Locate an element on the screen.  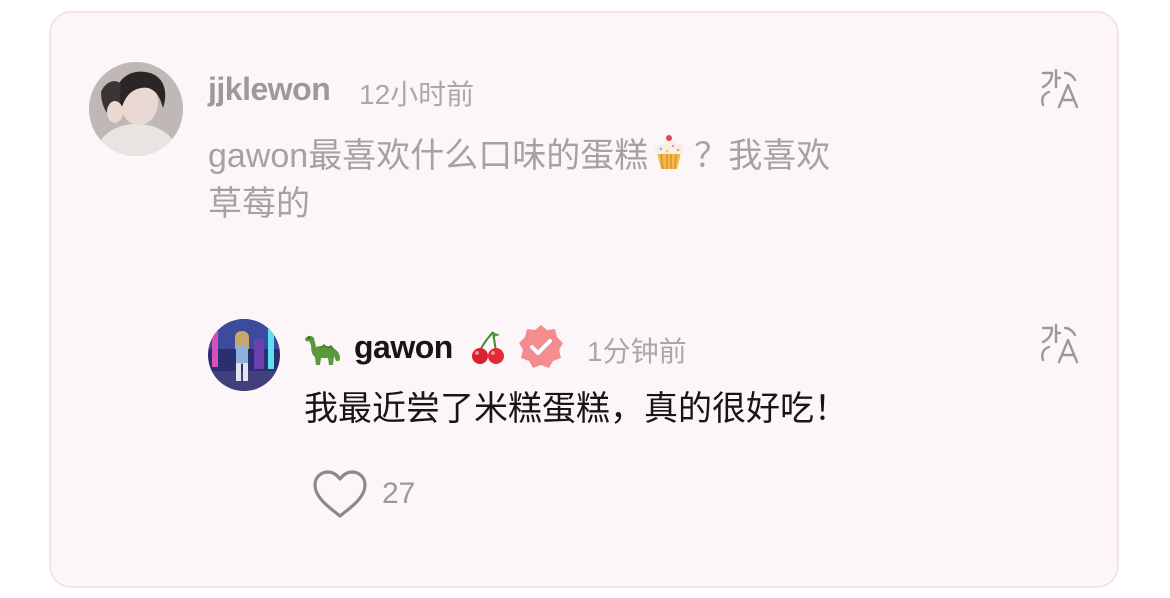
like-button is located at coordinates (340, 497).